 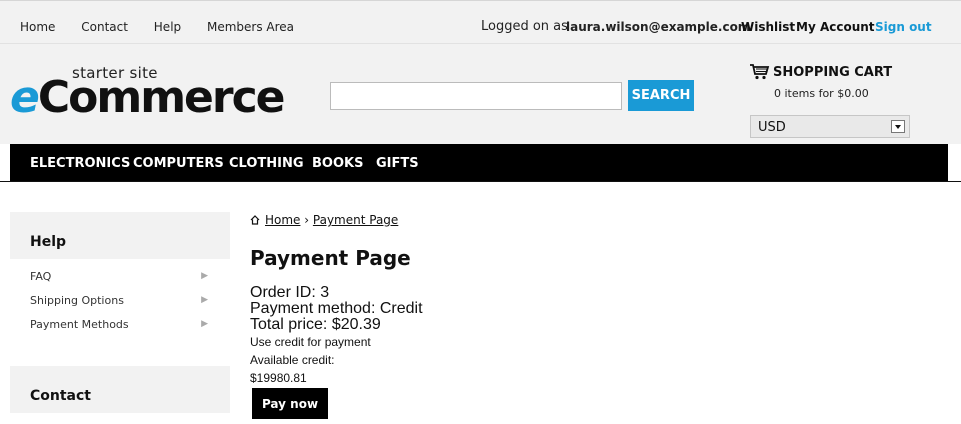 What do you see at coordinates (355, 220) in the screenshot?
I see `breadcrumb-current: Payment Page` at bounding box center [355, 220].